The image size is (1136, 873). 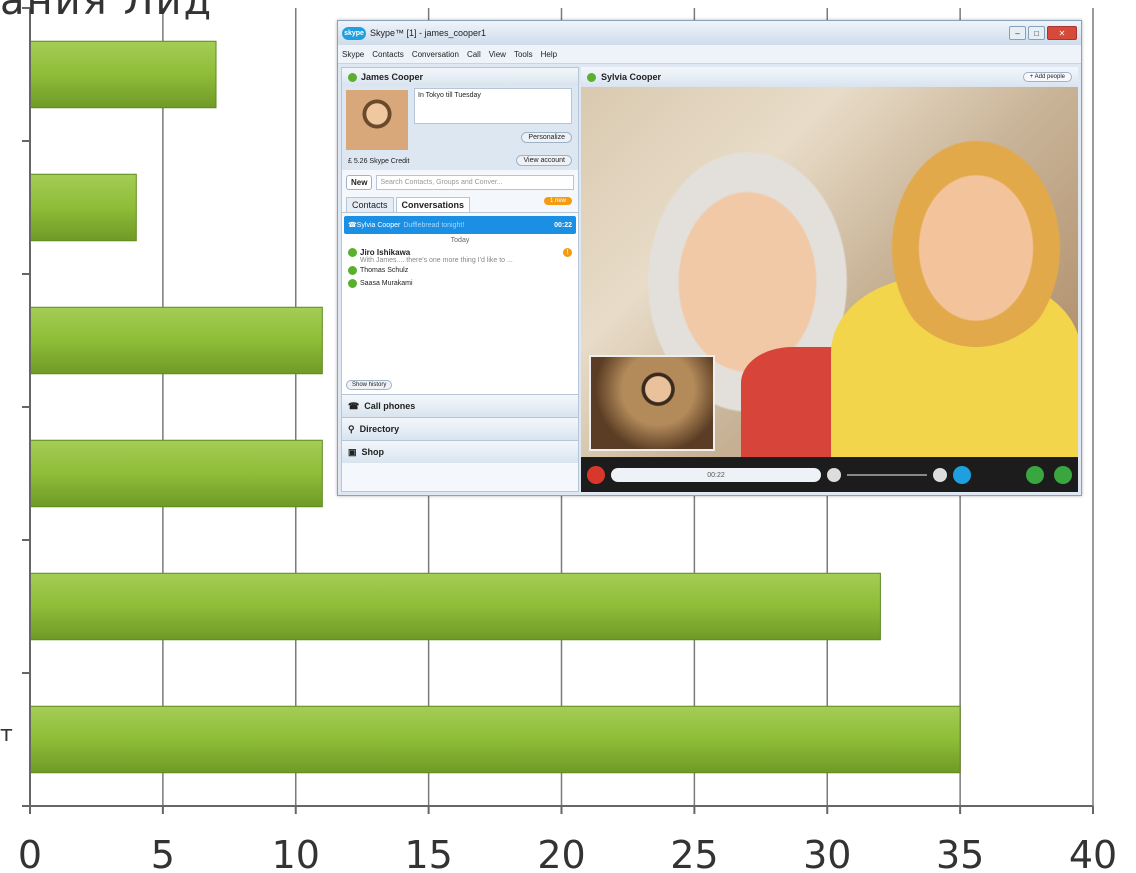 I want to click on menu-help: Help, so click(x=549, y=54).